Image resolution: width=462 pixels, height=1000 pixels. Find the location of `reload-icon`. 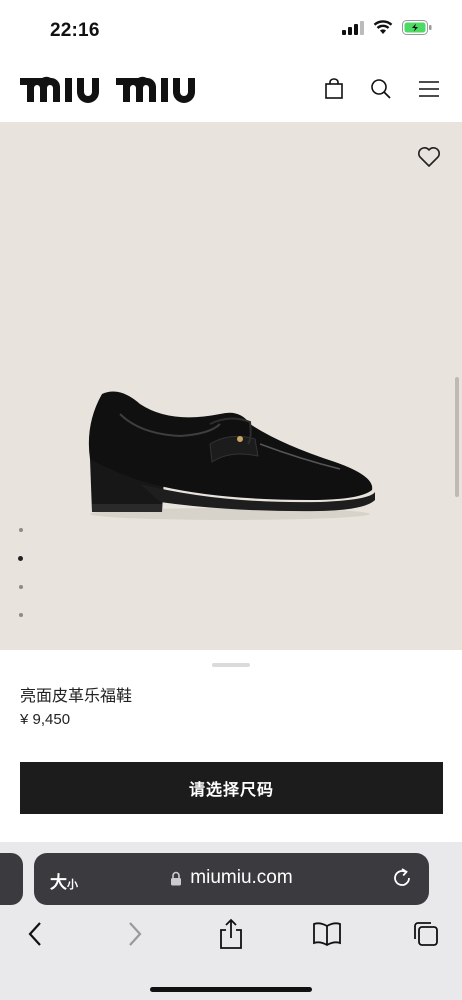

reload-icon is located at coordinates (402, 878).